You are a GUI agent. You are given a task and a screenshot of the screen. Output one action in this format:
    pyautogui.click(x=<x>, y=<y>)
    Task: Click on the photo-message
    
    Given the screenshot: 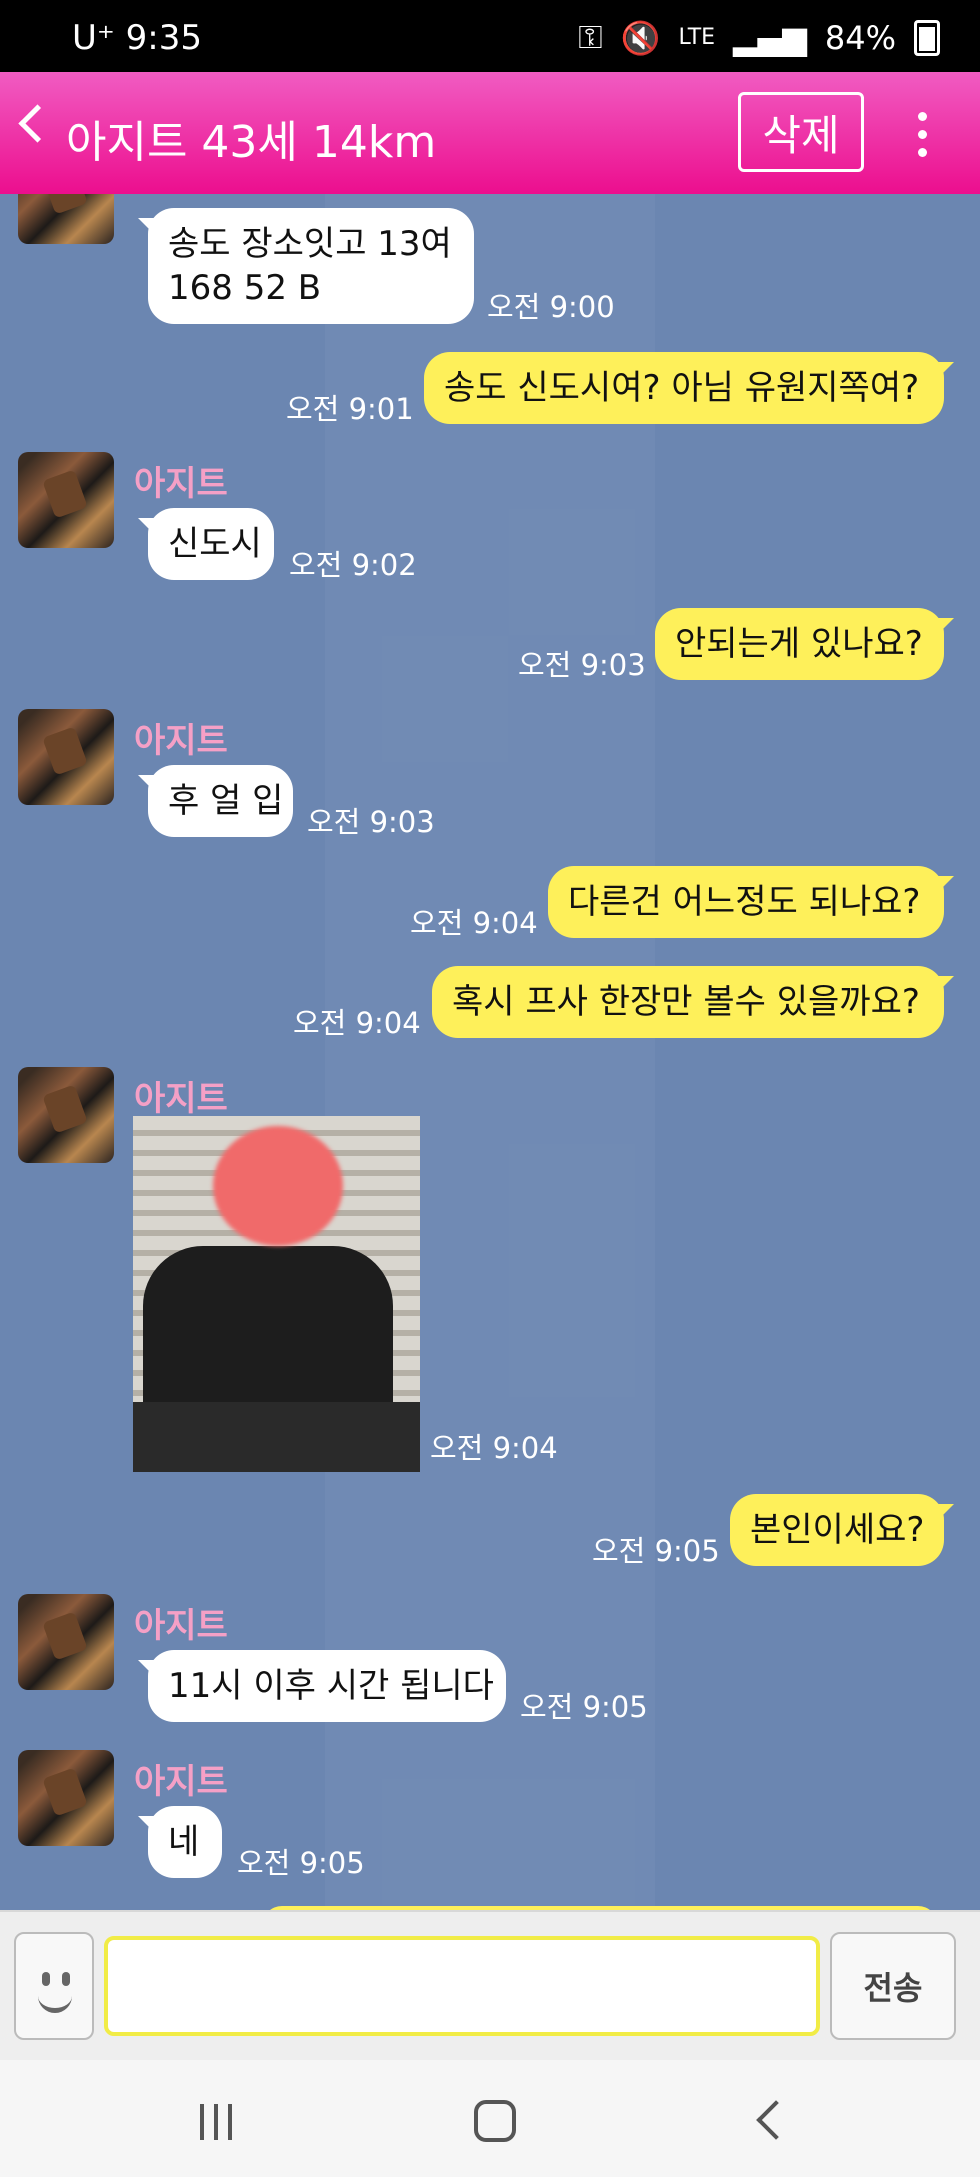 What is the action you would take?
    pyautogui.click(x=276, y=1294)
    